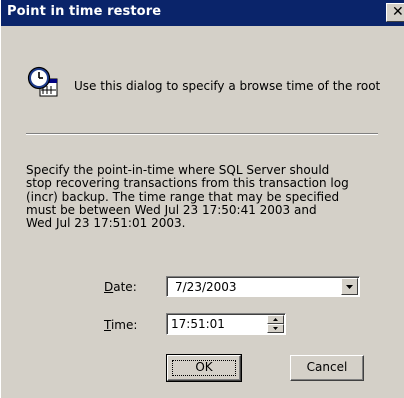 The height and width of the screenshot is (398, 404). I want to click on close-button: ✕, so click(395, 12).